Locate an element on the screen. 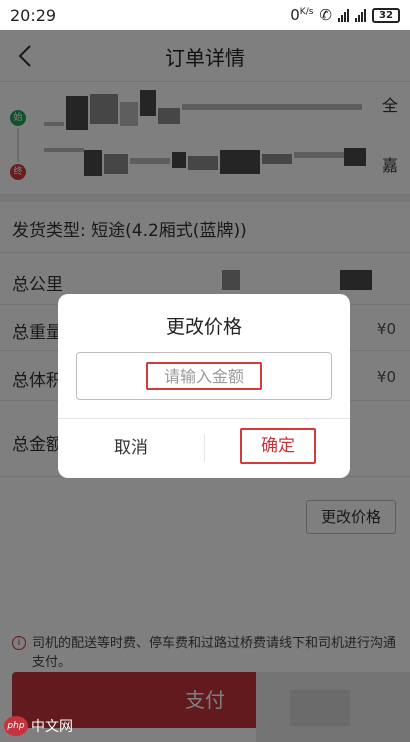 Image resolution: width=410 pixels, height=742 pixels. status-bar: 20:29 0K/s ✆ 32 is located at coordinates (205, 15).